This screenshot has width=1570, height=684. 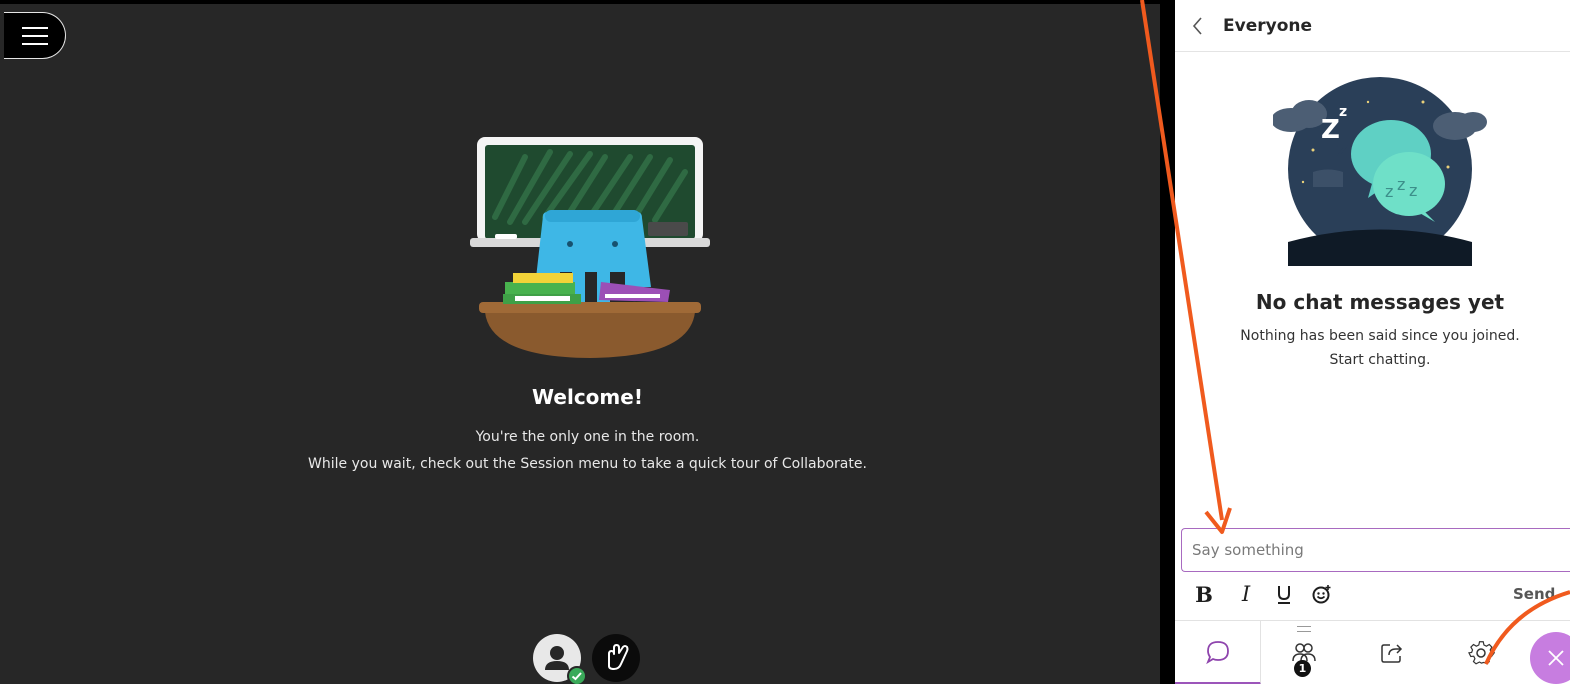 I want to click on tab-chat, so click(x=1218, y=652).